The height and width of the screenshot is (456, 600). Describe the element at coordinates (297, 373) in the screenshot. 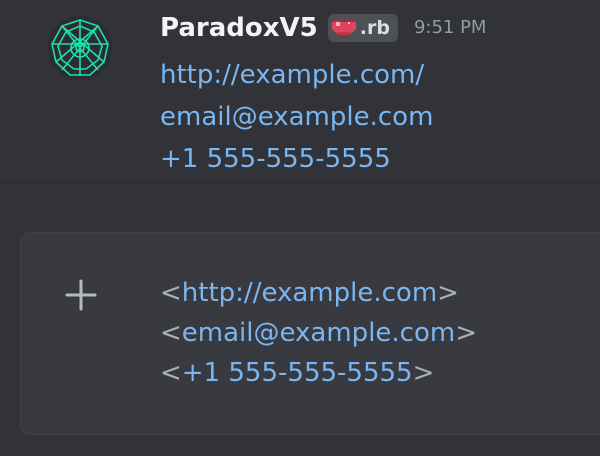

I see `composer-link-phone: +1 555-555-5555` at that location.